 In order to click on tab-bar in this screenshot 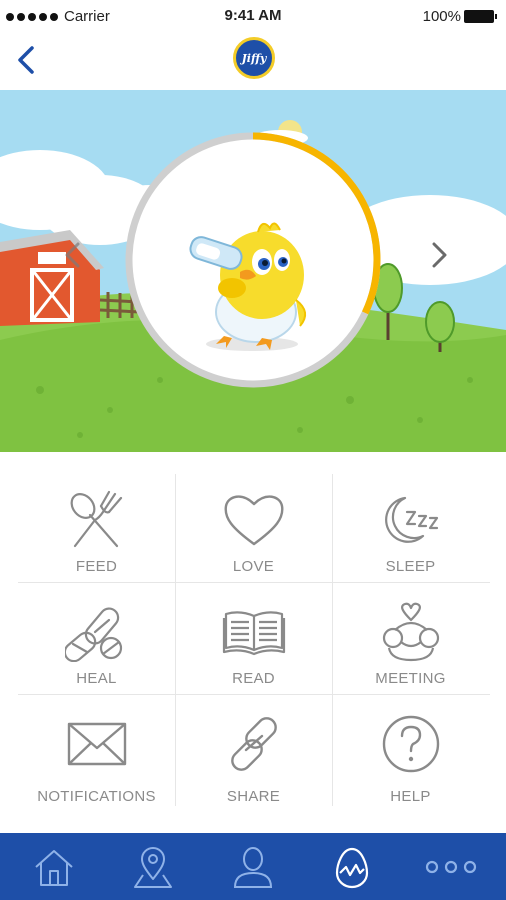, I will do `click(253, 866)`.